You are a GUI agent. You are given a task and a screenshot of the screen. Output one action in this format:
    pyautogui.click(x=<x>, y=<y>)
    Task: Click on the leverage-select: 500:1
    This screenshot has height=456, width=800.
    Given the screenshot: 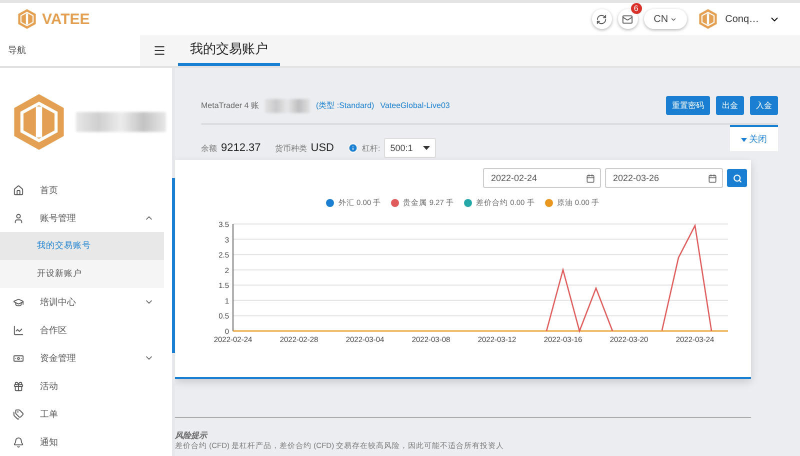 What is the action you would take?
    pyautogui.click(x=410, y=148)
    